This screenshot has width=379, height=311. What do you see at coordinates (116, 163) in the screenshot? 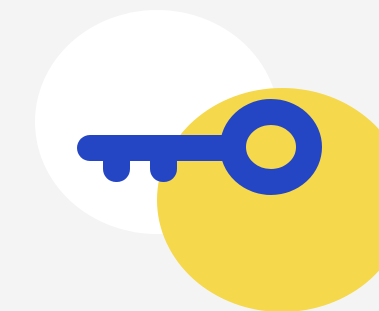
I see `key-tooth-left` at bounding box center [116, 163].